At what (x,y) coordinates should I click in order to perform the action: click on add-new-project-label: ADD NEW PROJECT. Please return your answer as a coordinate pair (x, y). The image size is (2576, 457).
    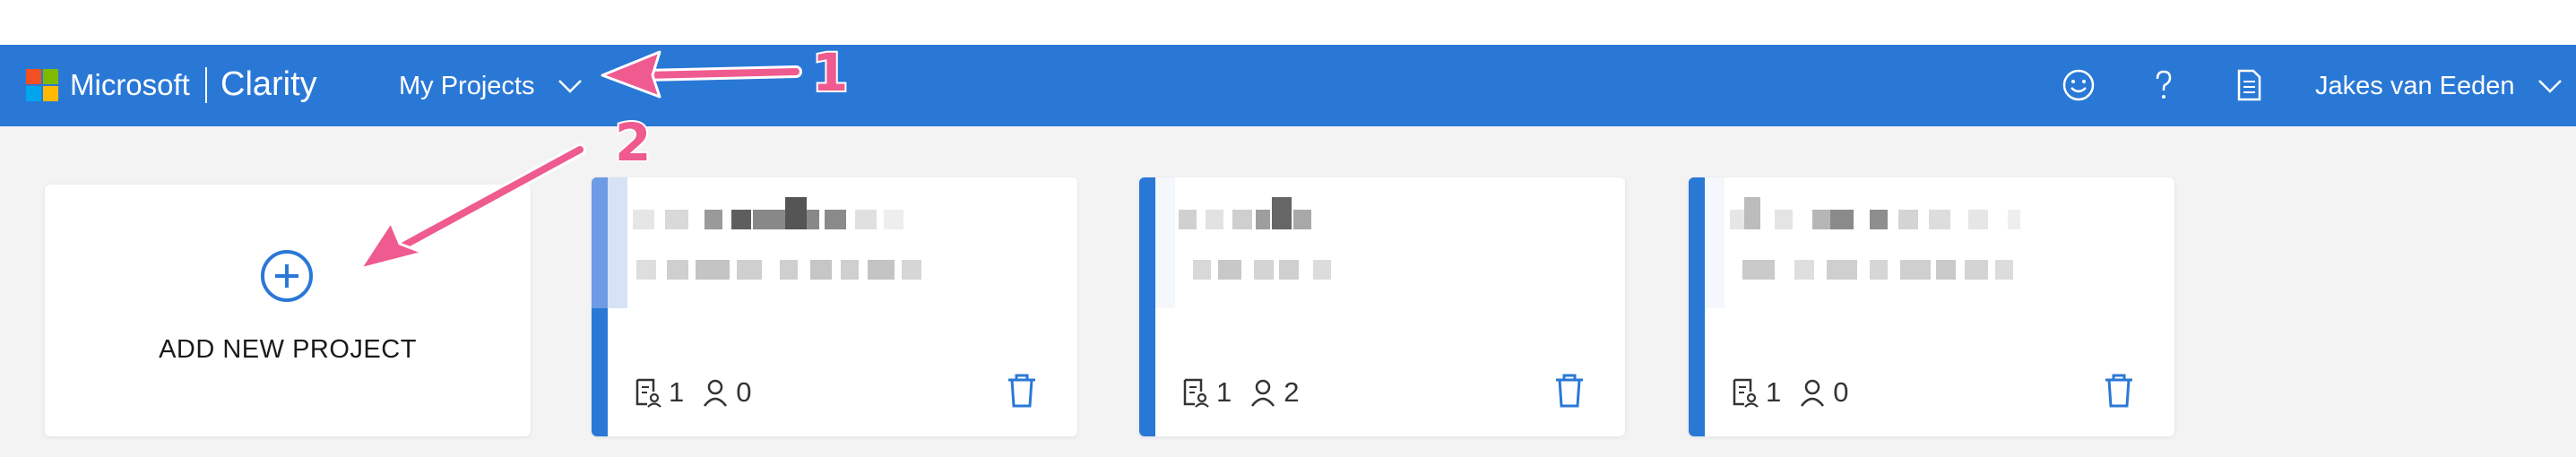
    Looking at the image, I should click on (288, 349).